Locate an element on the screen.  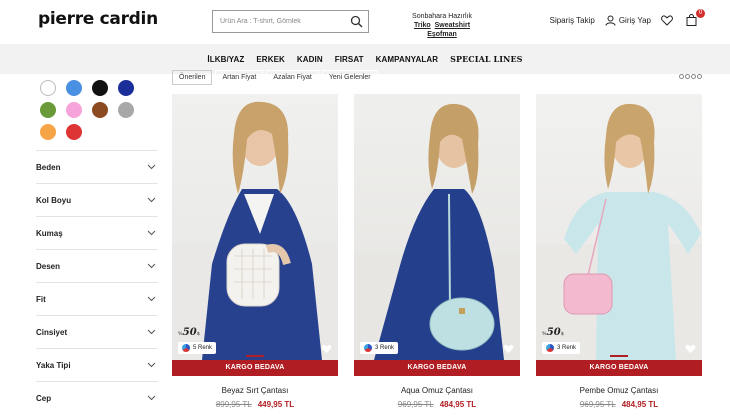
old-price: 969,95 TL is located at coordinates (597, 404).